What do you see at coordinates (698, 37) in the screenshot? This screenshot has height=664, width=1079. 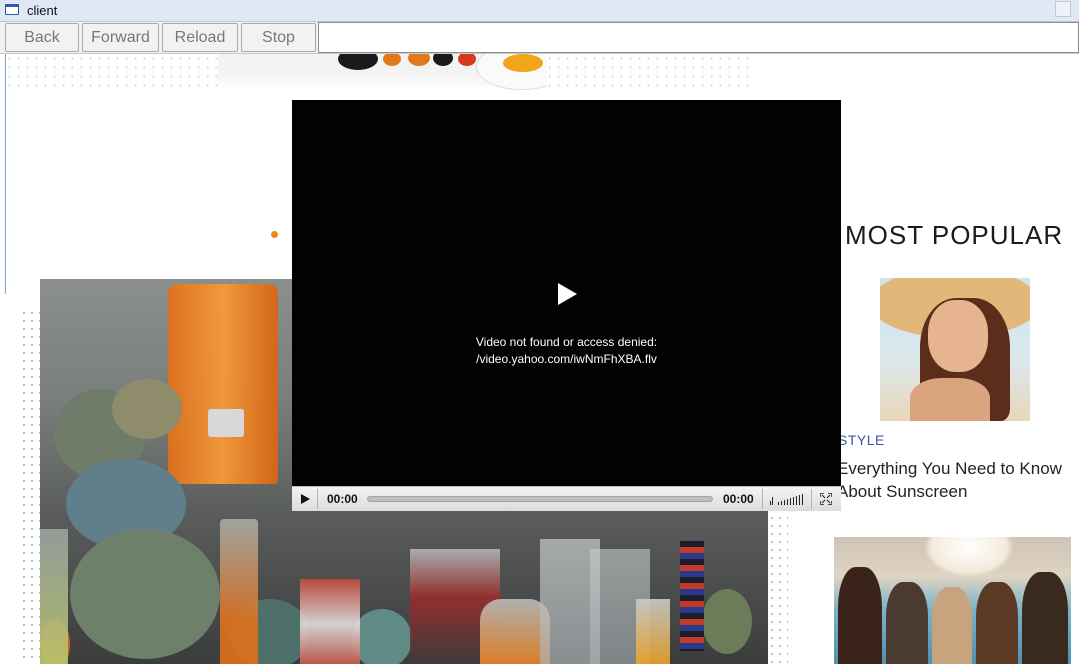 I see `address-bar` at bounding box center [698, 37].